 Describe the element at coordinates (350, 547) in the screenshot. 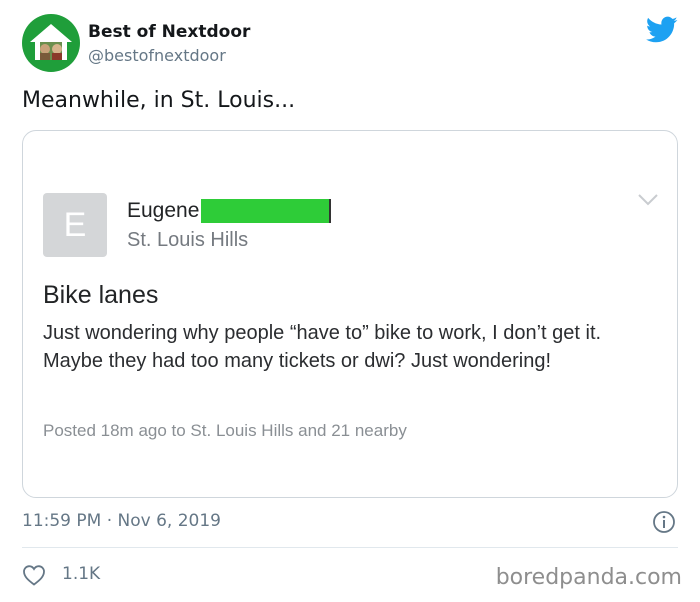

I see `divider` at that location.